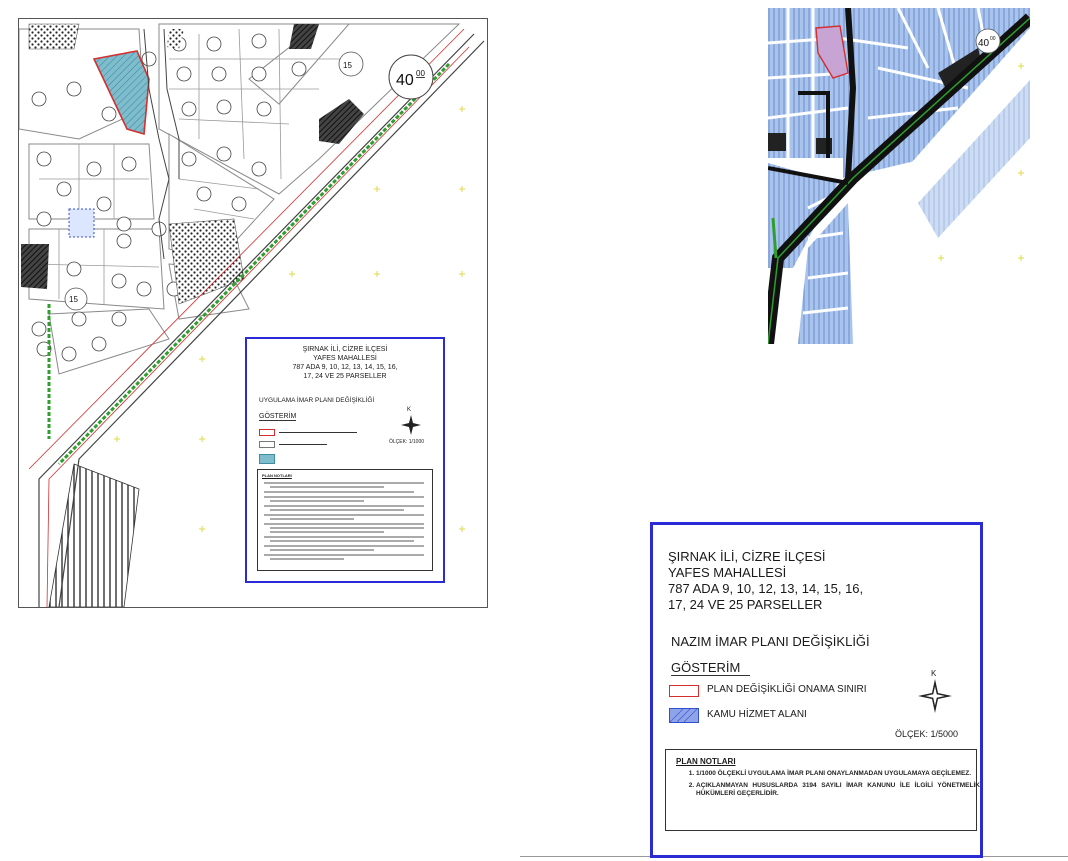  I want to click on right-road-label: 40, so click(984, 43).